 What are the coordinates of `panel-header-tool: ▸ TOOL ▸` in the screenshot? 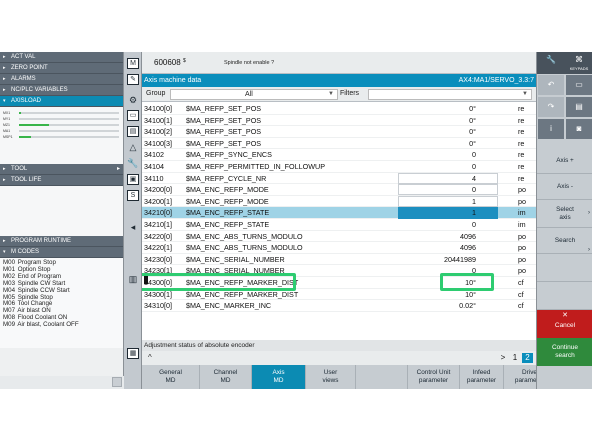 It's located at (61, 169).